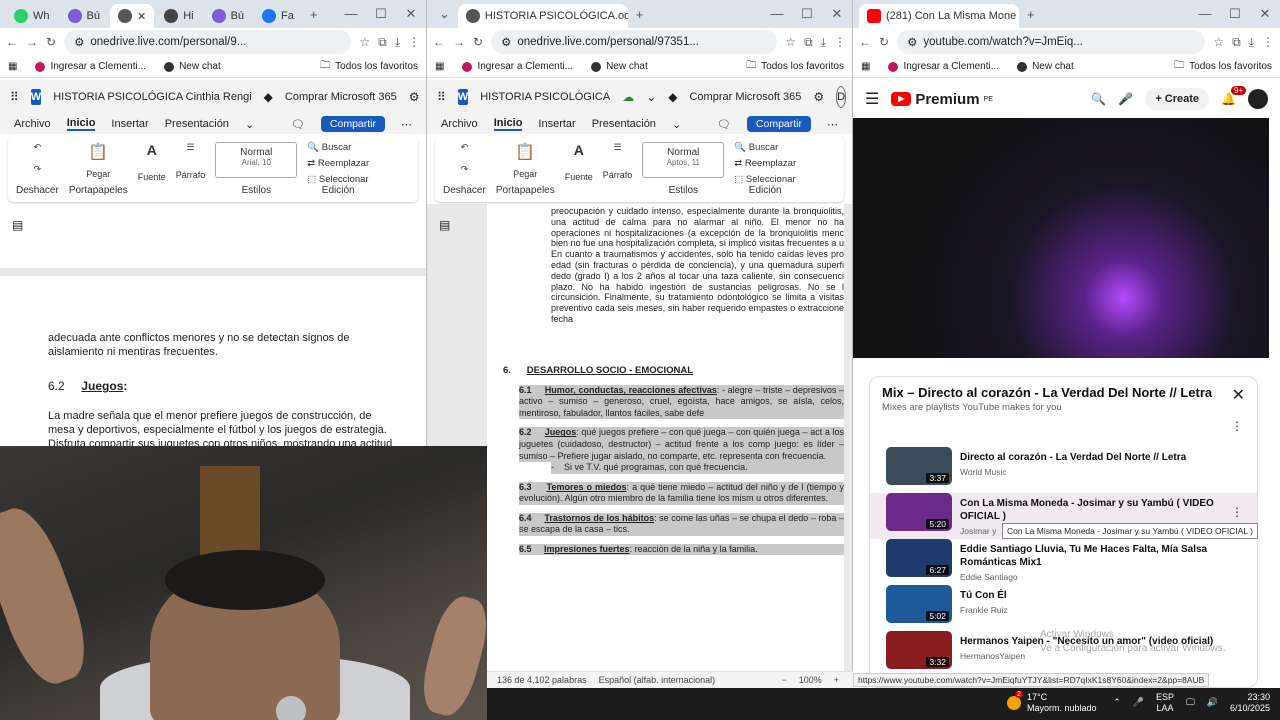  Describe the element at coordinates (1258, 99) in the screenshot. I see `avatar` at that location.